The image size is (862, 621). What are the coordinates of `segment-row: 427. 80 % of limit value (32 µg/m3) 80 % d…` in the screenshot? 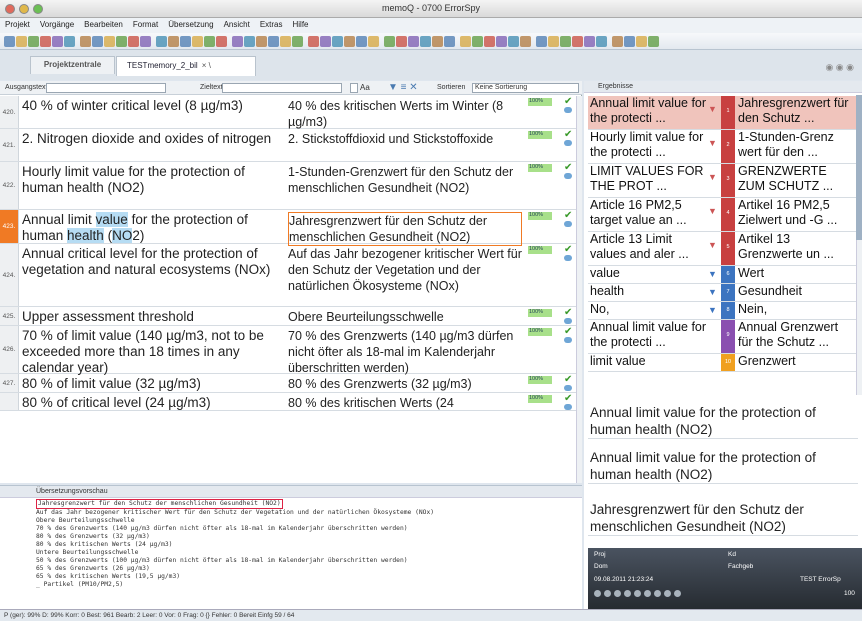 It's located at (288, 383).